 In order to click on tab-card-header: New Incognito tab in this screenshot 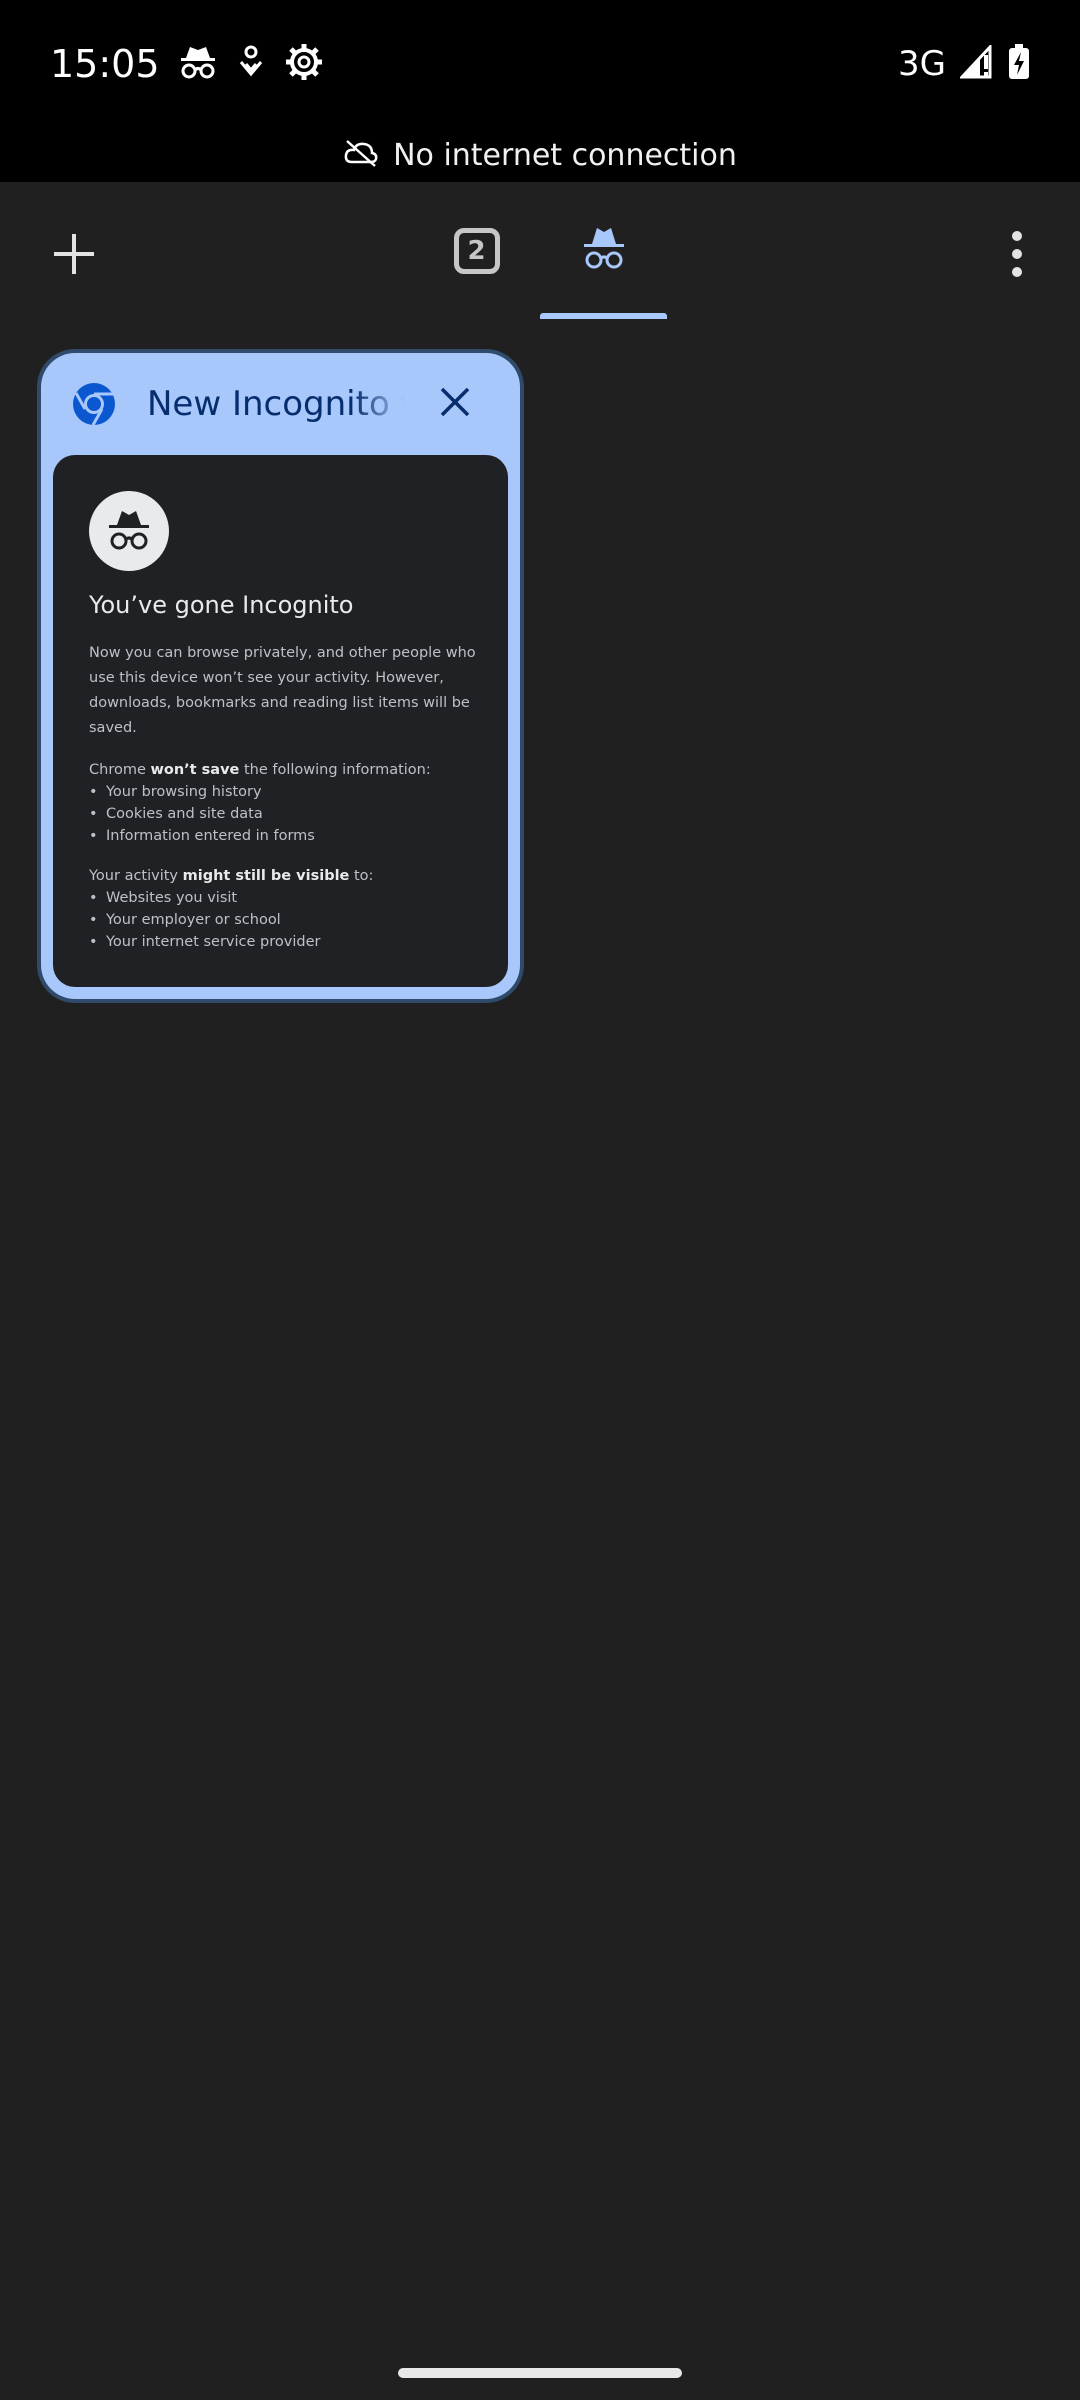, I will do `click(280, 404)`.